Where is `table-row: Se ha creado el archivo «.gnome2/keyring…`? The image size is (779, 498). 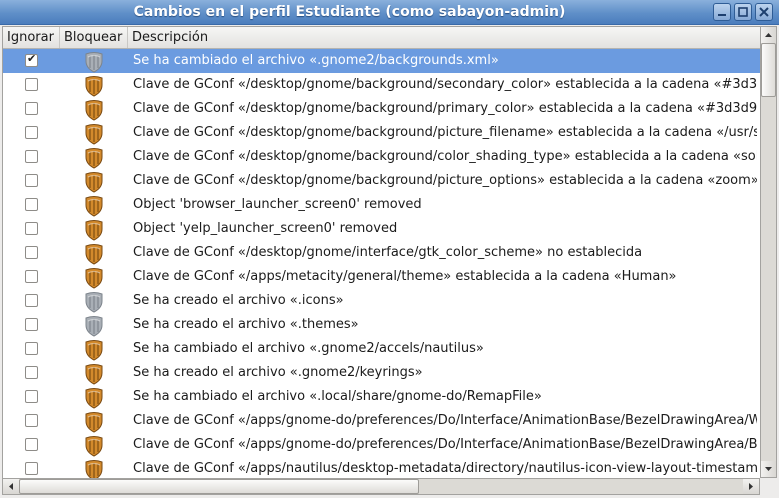 table-row: Se ha creado el archivo «.gnome2/keyring… is located at coordinates (381, 373).